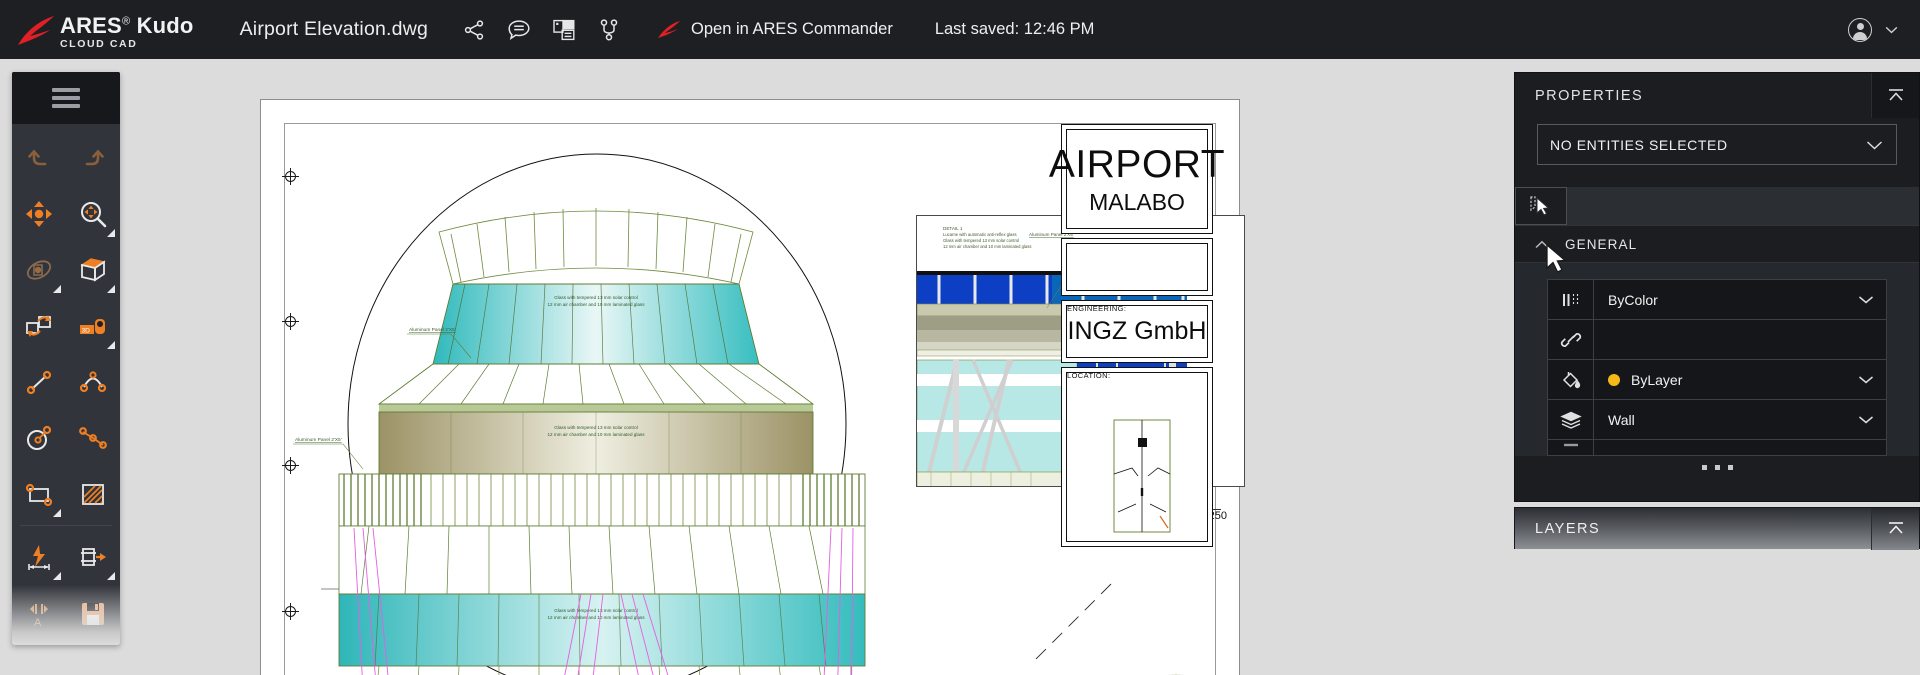  I want to click on layers-panel-header: LAYERS, so click(1717, 528).